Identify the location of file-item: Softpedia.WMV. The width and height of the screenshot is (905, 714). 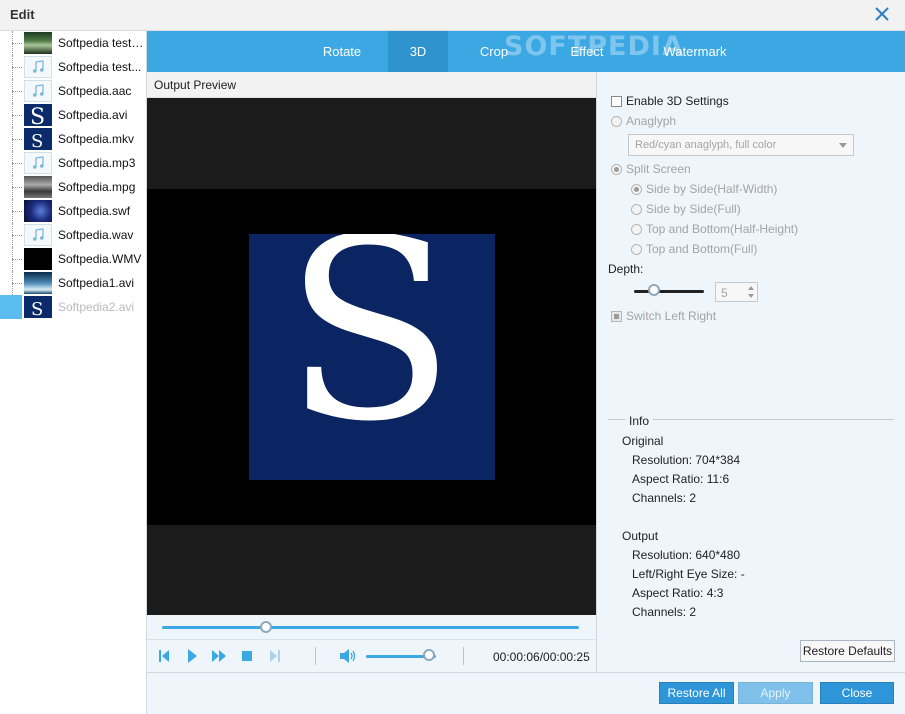
(73, 259).